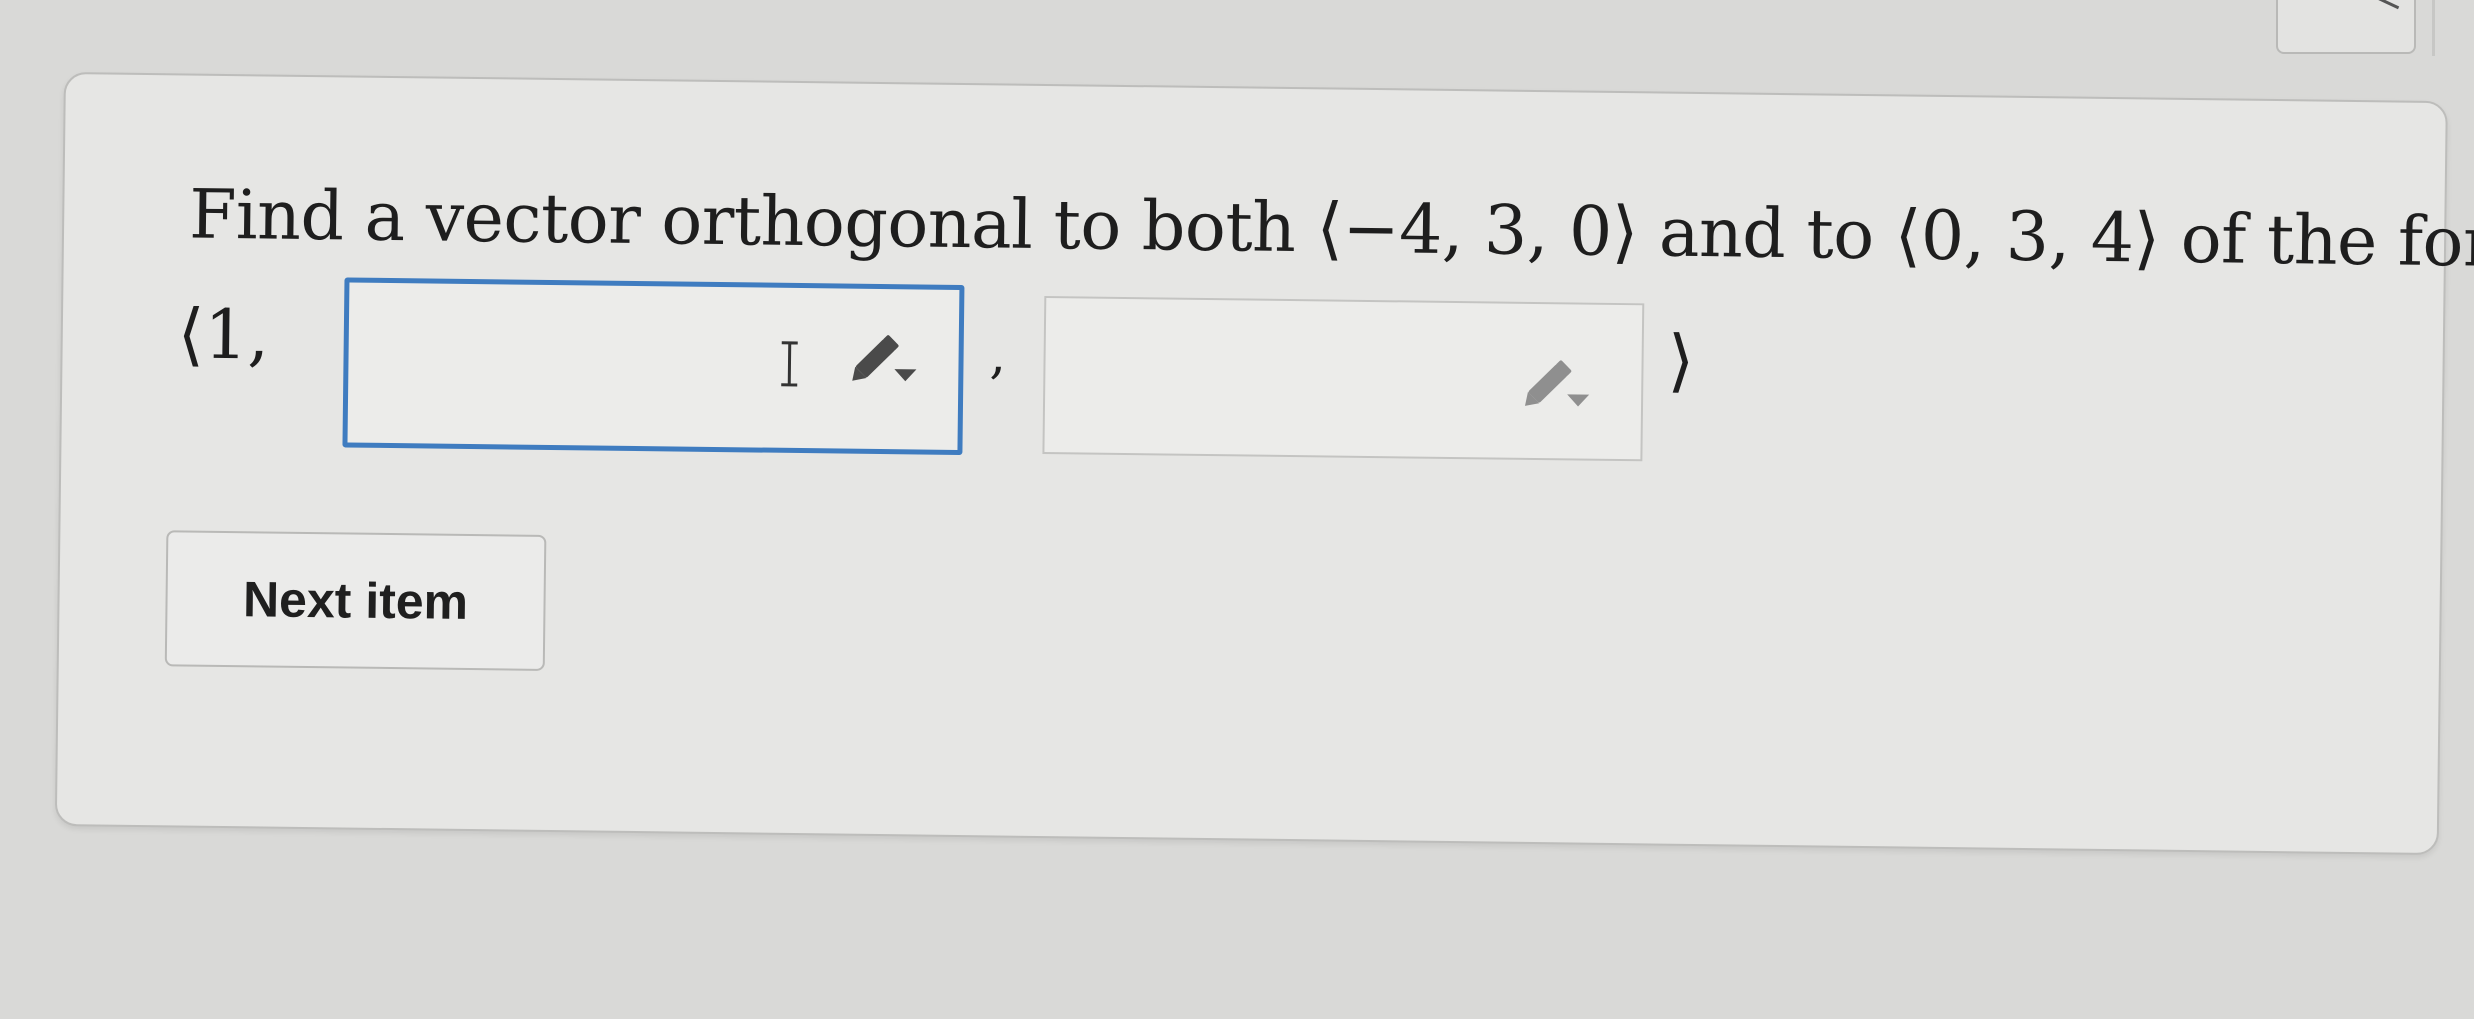  What do you see at coordinates (2433, 28) in the screenshot?
I see `edge-divider` at bounding box center [2433, 28].